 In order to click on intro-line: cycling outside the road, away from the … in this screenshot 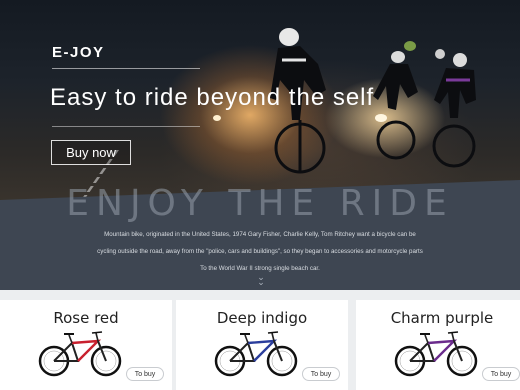, I will do `click(260, 251)`.